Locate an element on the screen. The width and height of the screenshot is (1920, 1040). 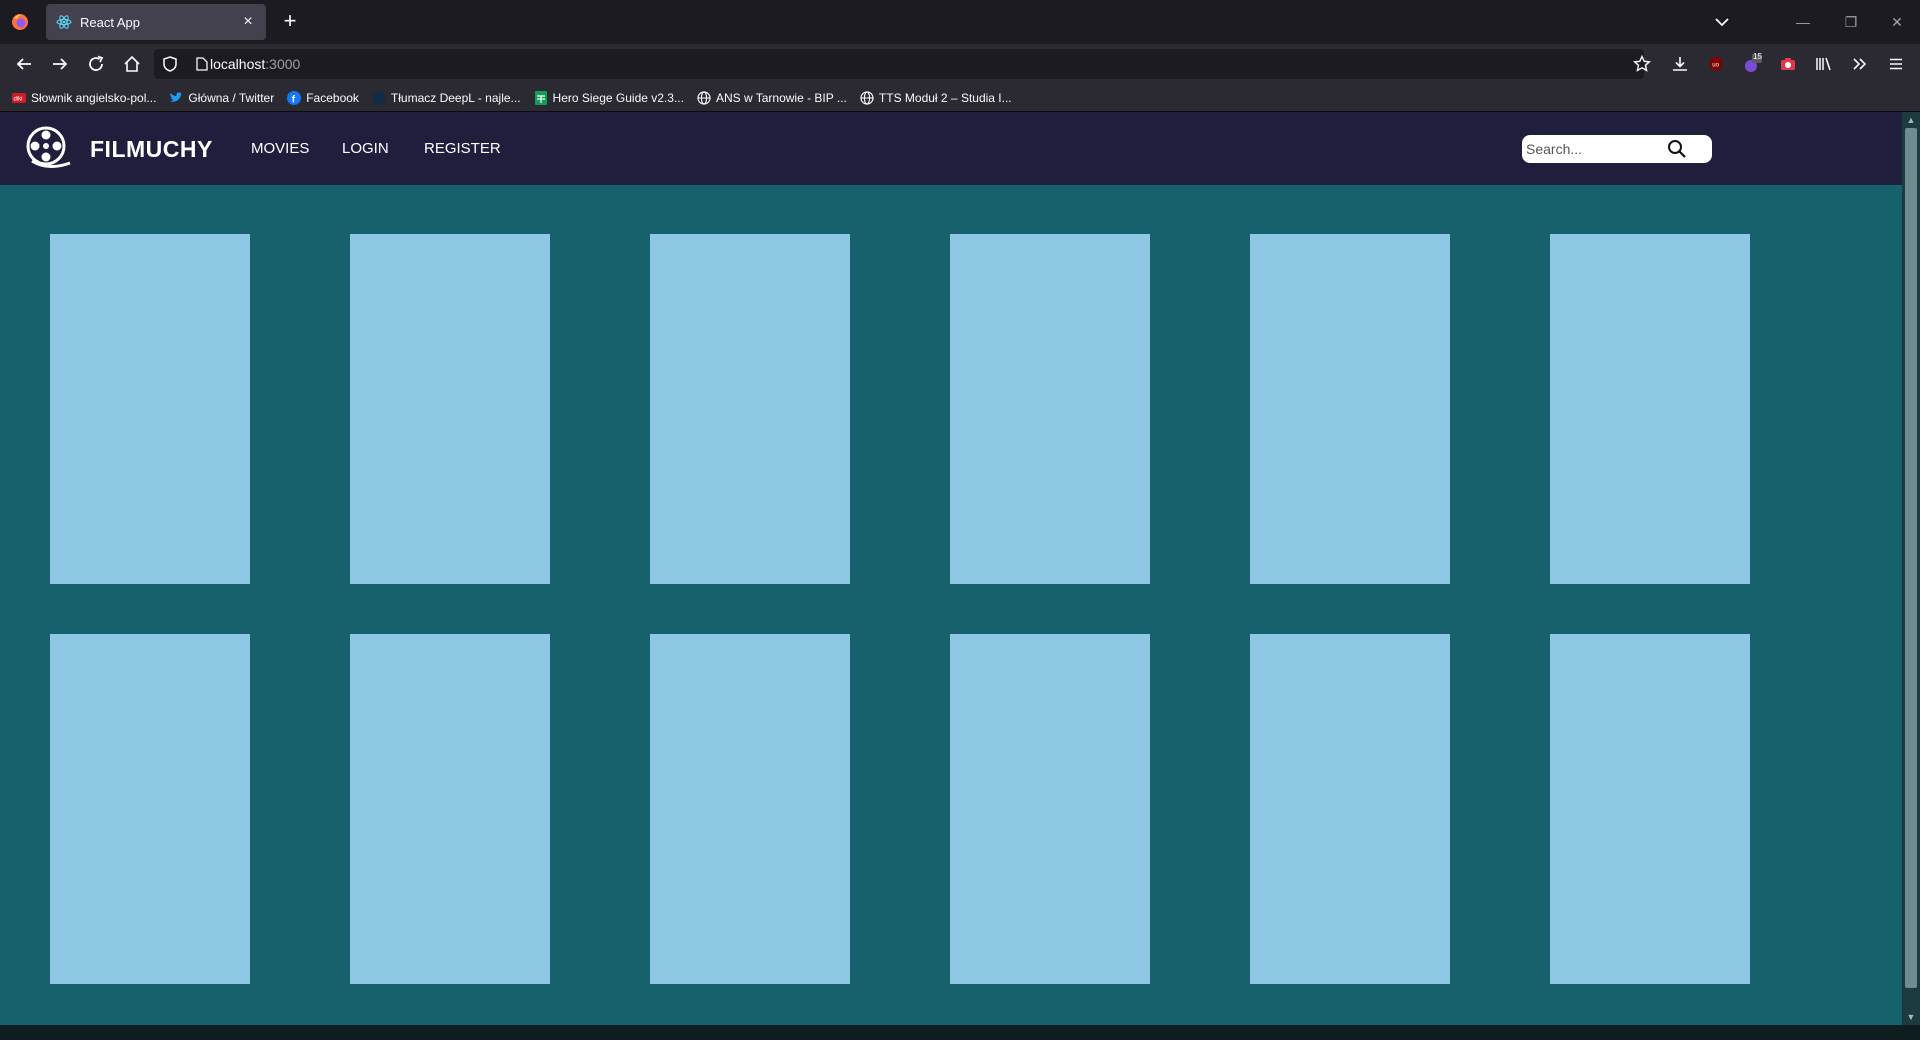
extension-button: 15 is located at coordinates (1752, 64).